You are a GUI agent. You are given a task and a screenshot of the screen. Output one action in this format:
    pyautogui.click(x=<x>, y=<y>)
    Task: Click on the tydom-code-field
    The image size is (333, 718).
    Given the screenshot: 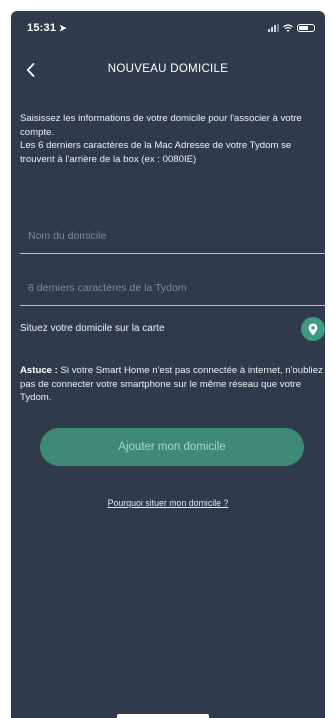 What is the action you would take?
    pyautogui.click(x=172, y=289)
    